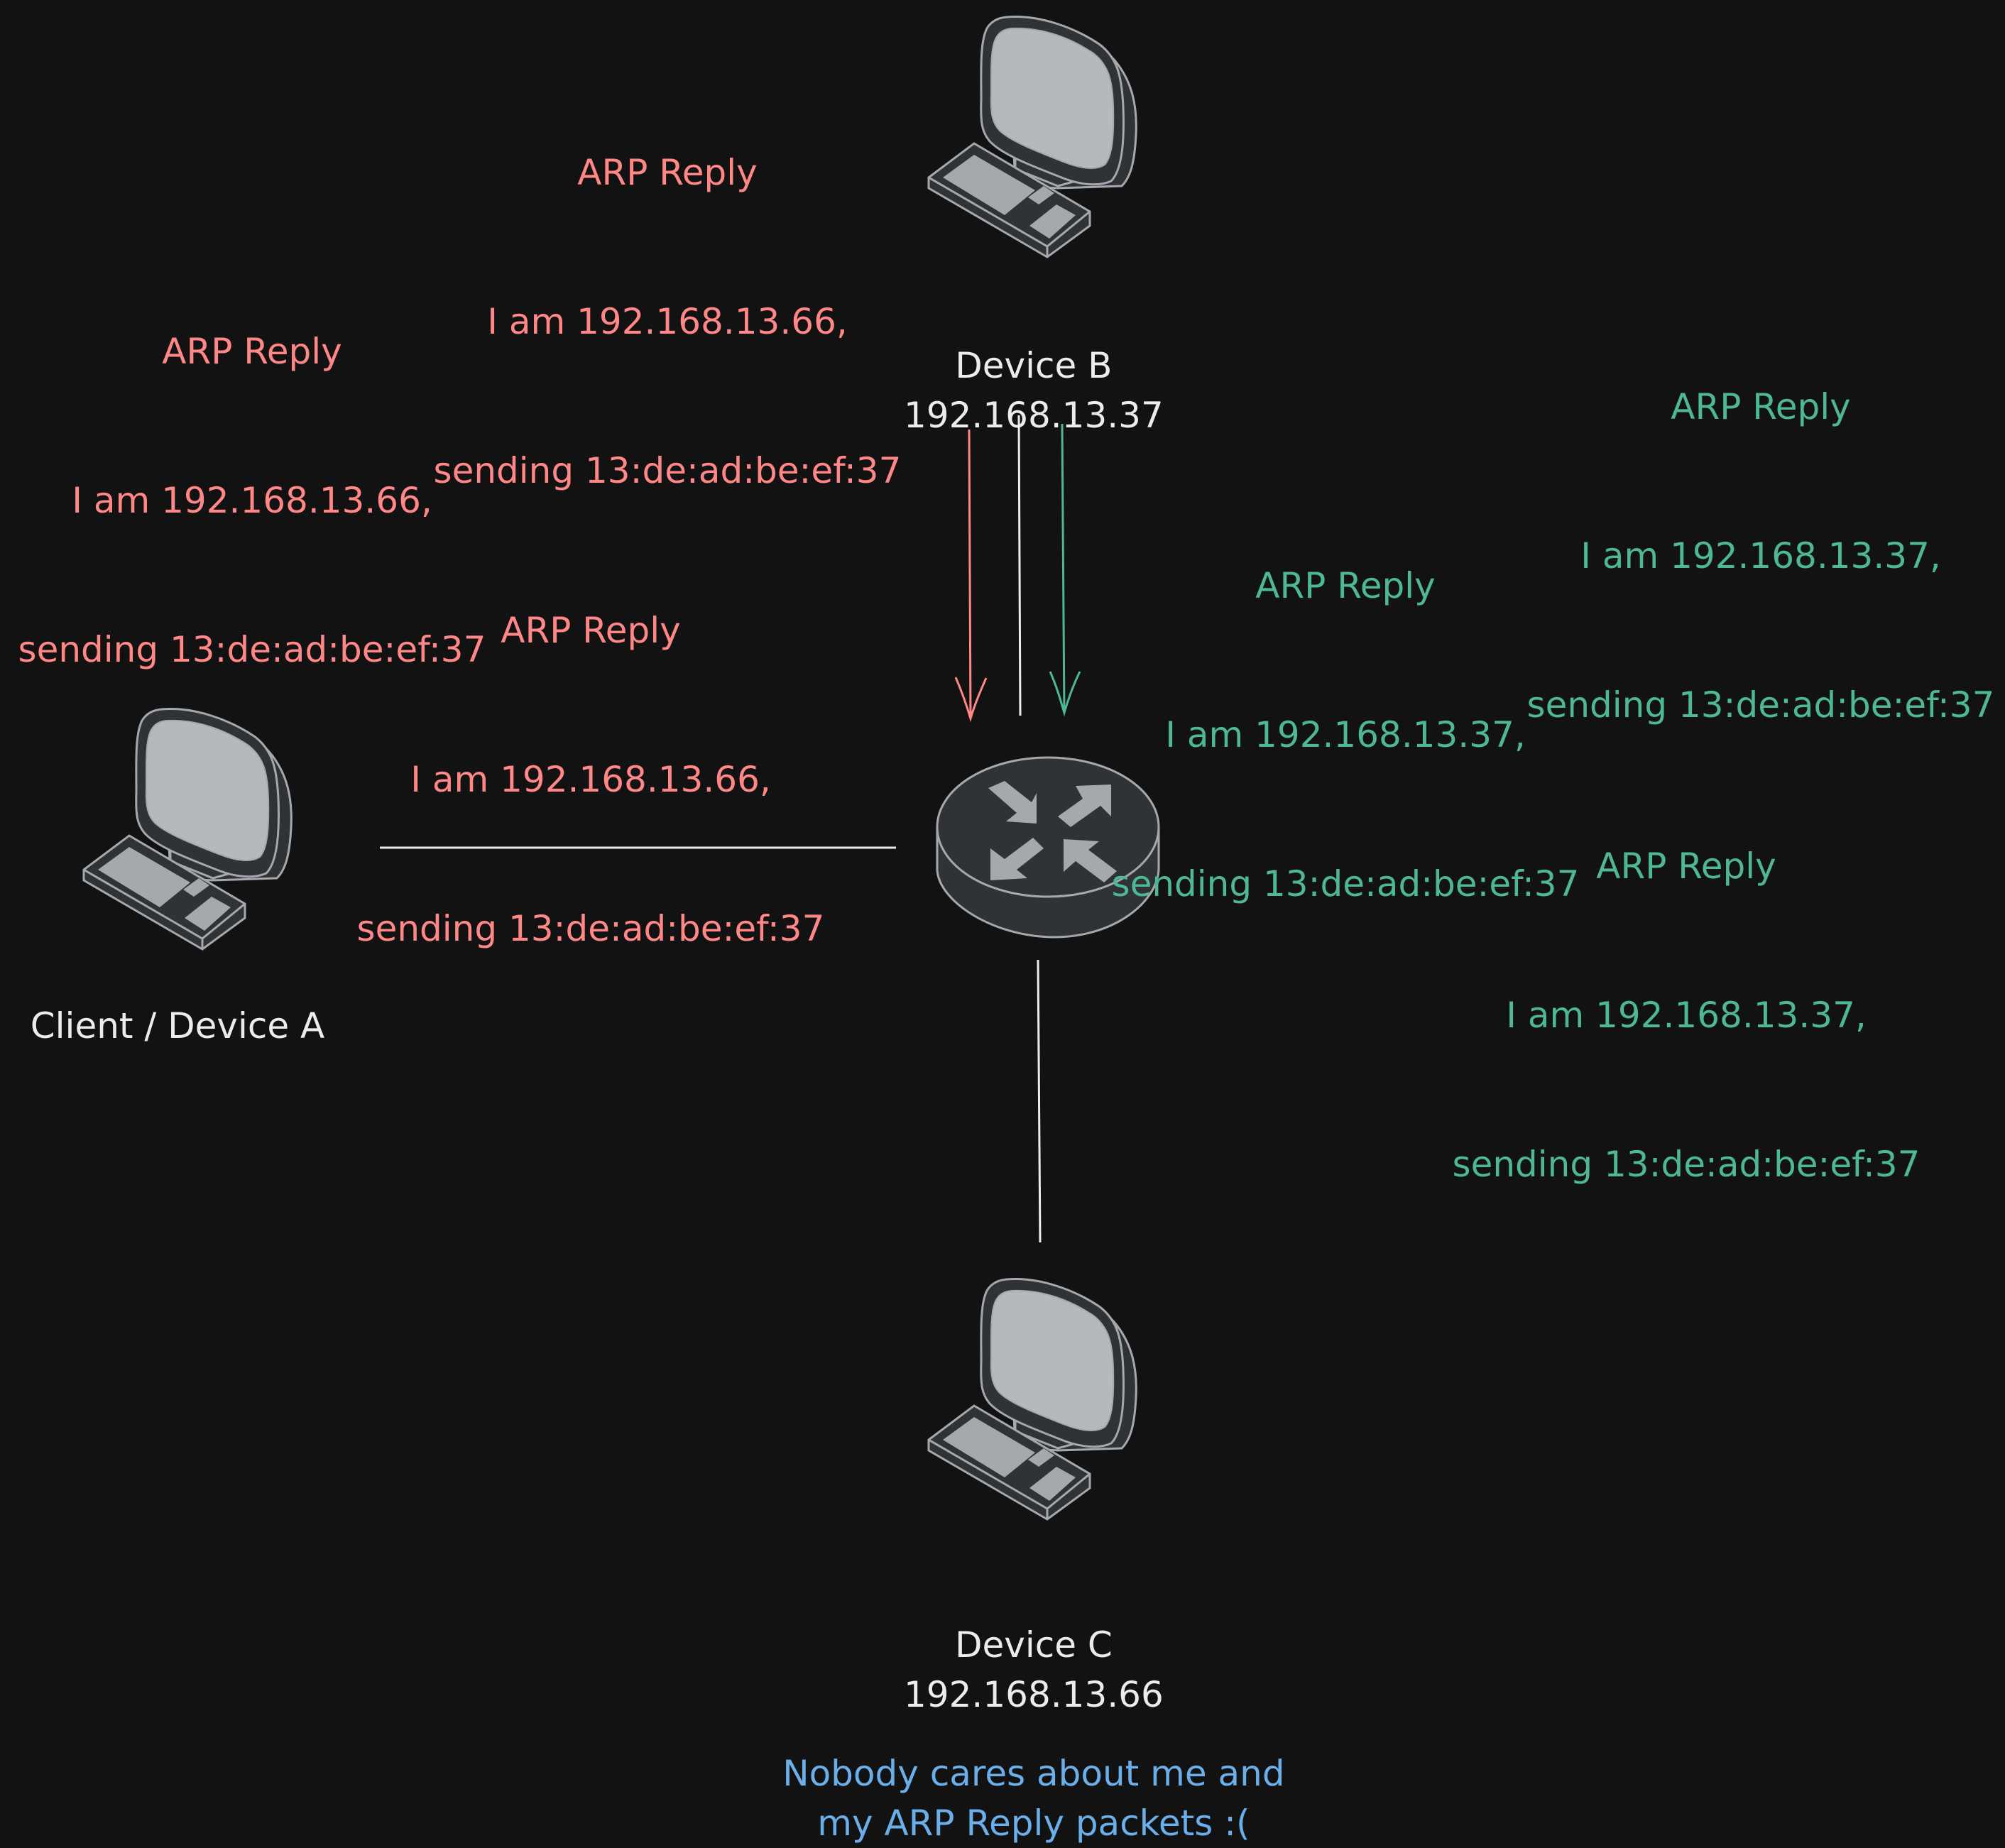 The image size is (2005, 1848). Describe the element at coordinates (1019, 565) in the screenshot. I see `link-device-b-router` at that location.